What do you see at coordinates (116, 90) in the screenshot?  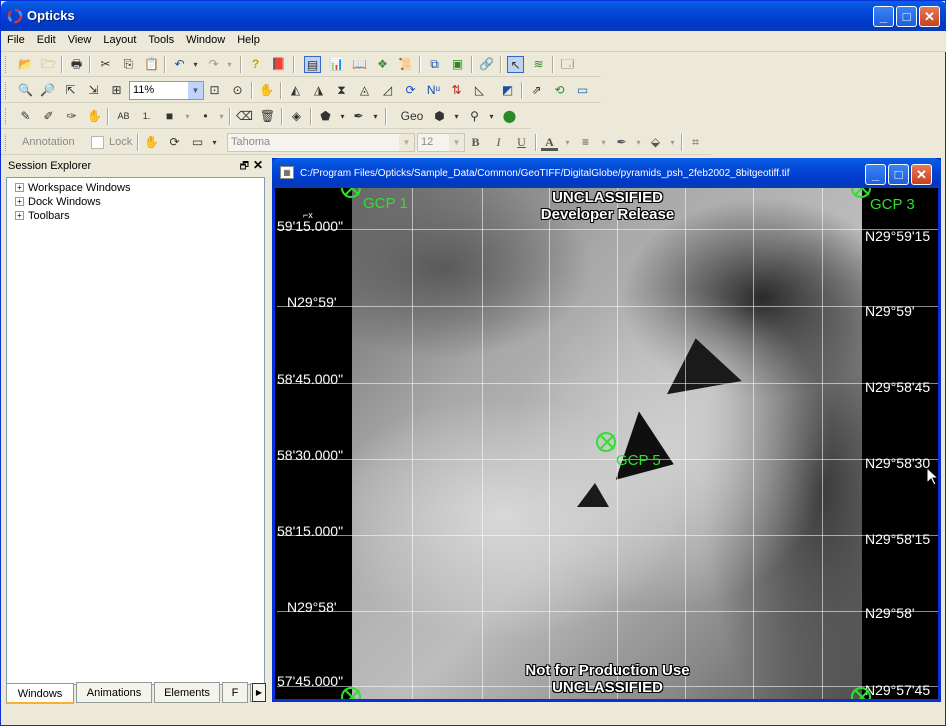 I see `zoom-rect-icon: ⊞` at bounding box center [116, 90].